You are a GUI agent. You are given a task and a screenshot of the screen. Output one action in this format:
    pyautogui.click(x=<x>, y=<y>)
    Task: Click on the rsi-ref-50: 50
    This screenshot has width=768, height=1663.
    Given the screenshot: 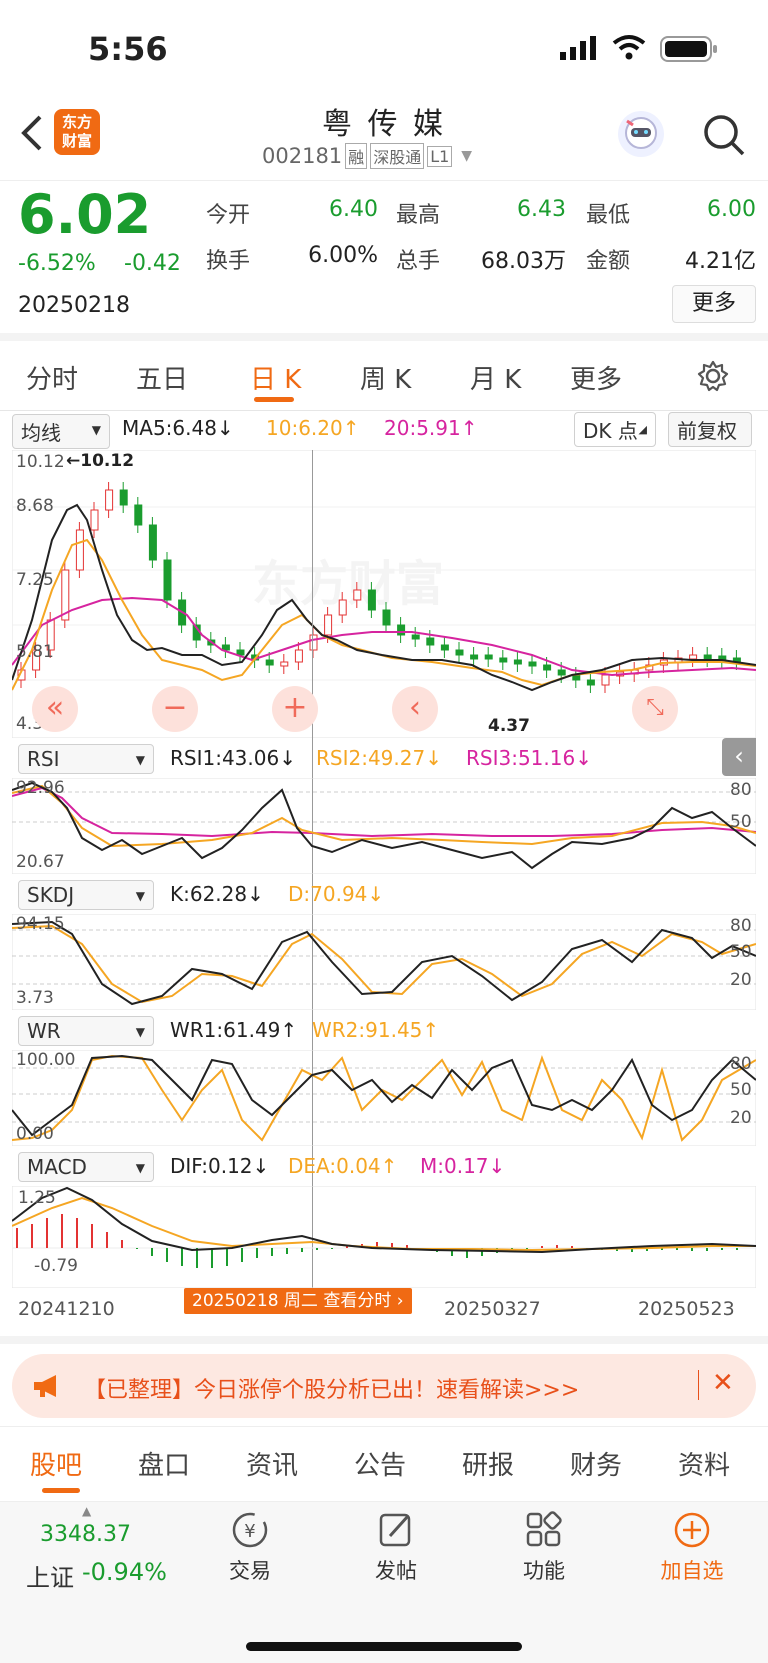 What is the action you would take?
    pyautogui.click(x=741, y=822)
    